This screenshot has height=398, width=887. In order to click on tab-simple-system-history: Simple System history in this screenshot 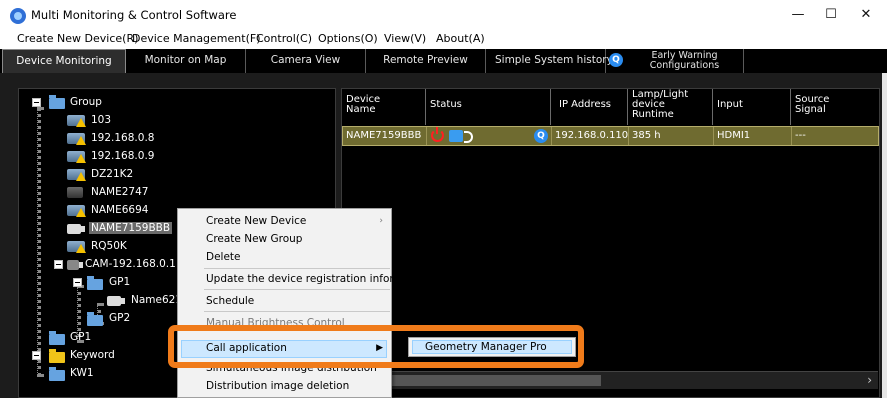, I will do `click(549, 61)`.